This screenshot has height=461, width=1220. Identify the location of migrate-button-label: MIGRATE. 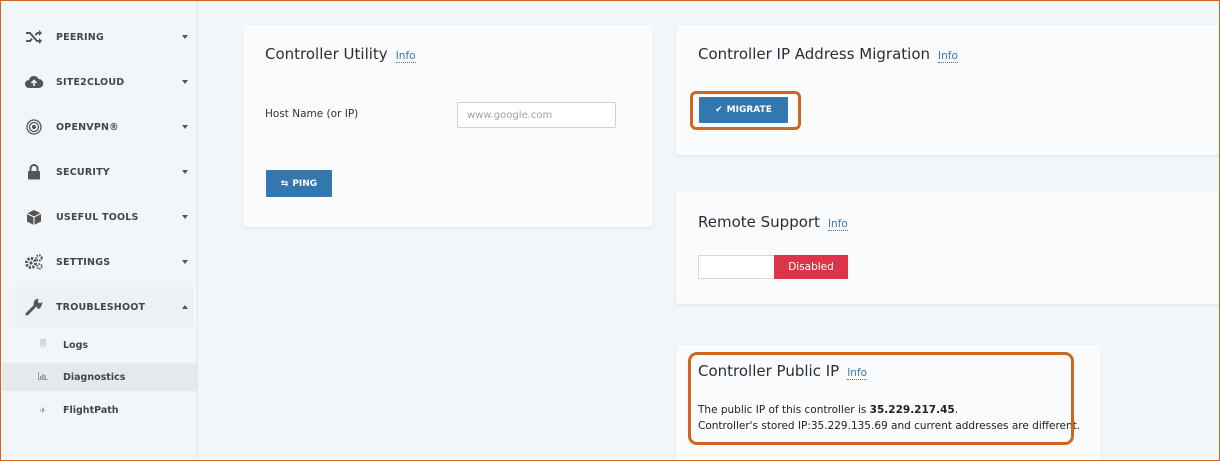
(749, 110).